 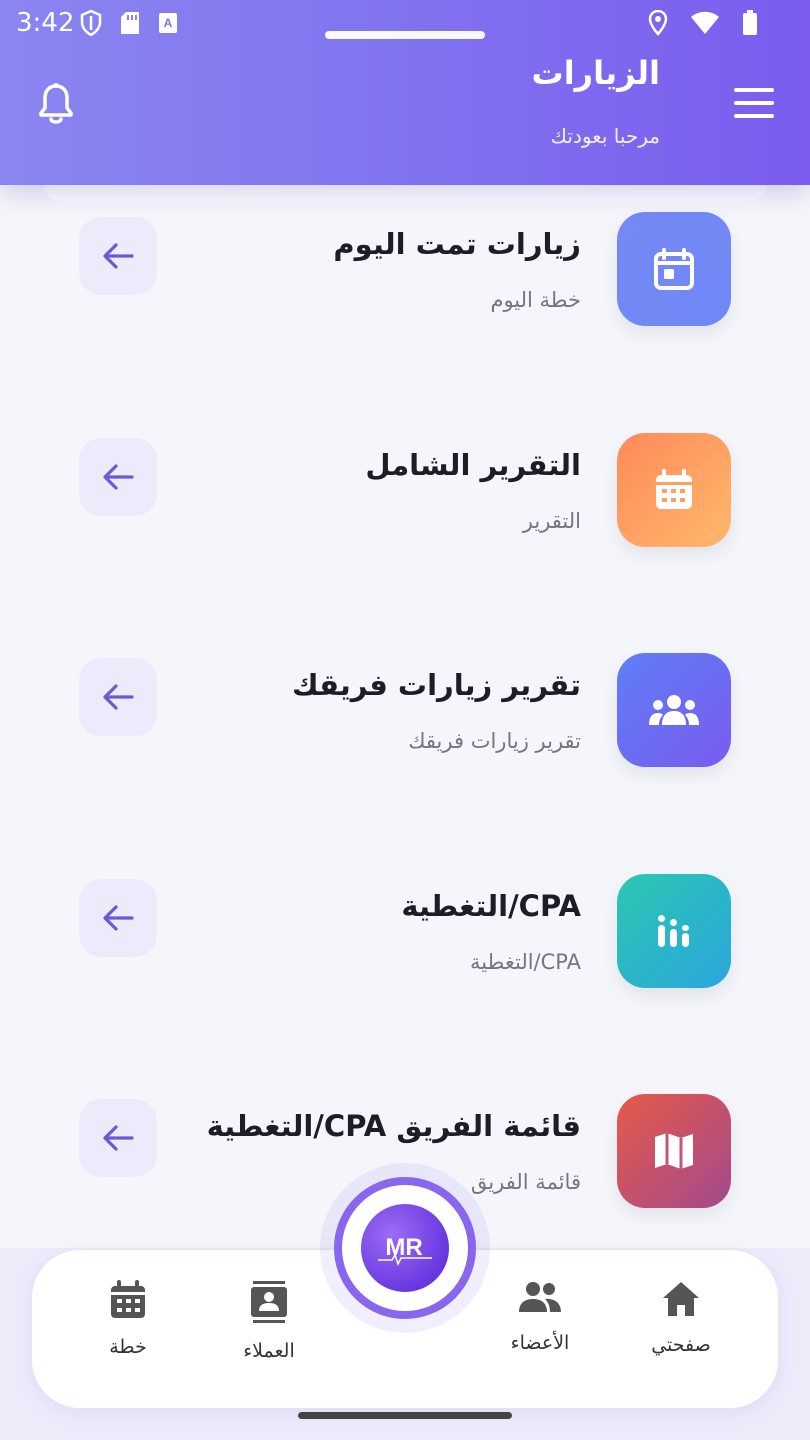 What do you see at coordinates (540, 1330) in the screenshot?
I see `nav-members: الأعضاء` at bounding box center [540, 1330].